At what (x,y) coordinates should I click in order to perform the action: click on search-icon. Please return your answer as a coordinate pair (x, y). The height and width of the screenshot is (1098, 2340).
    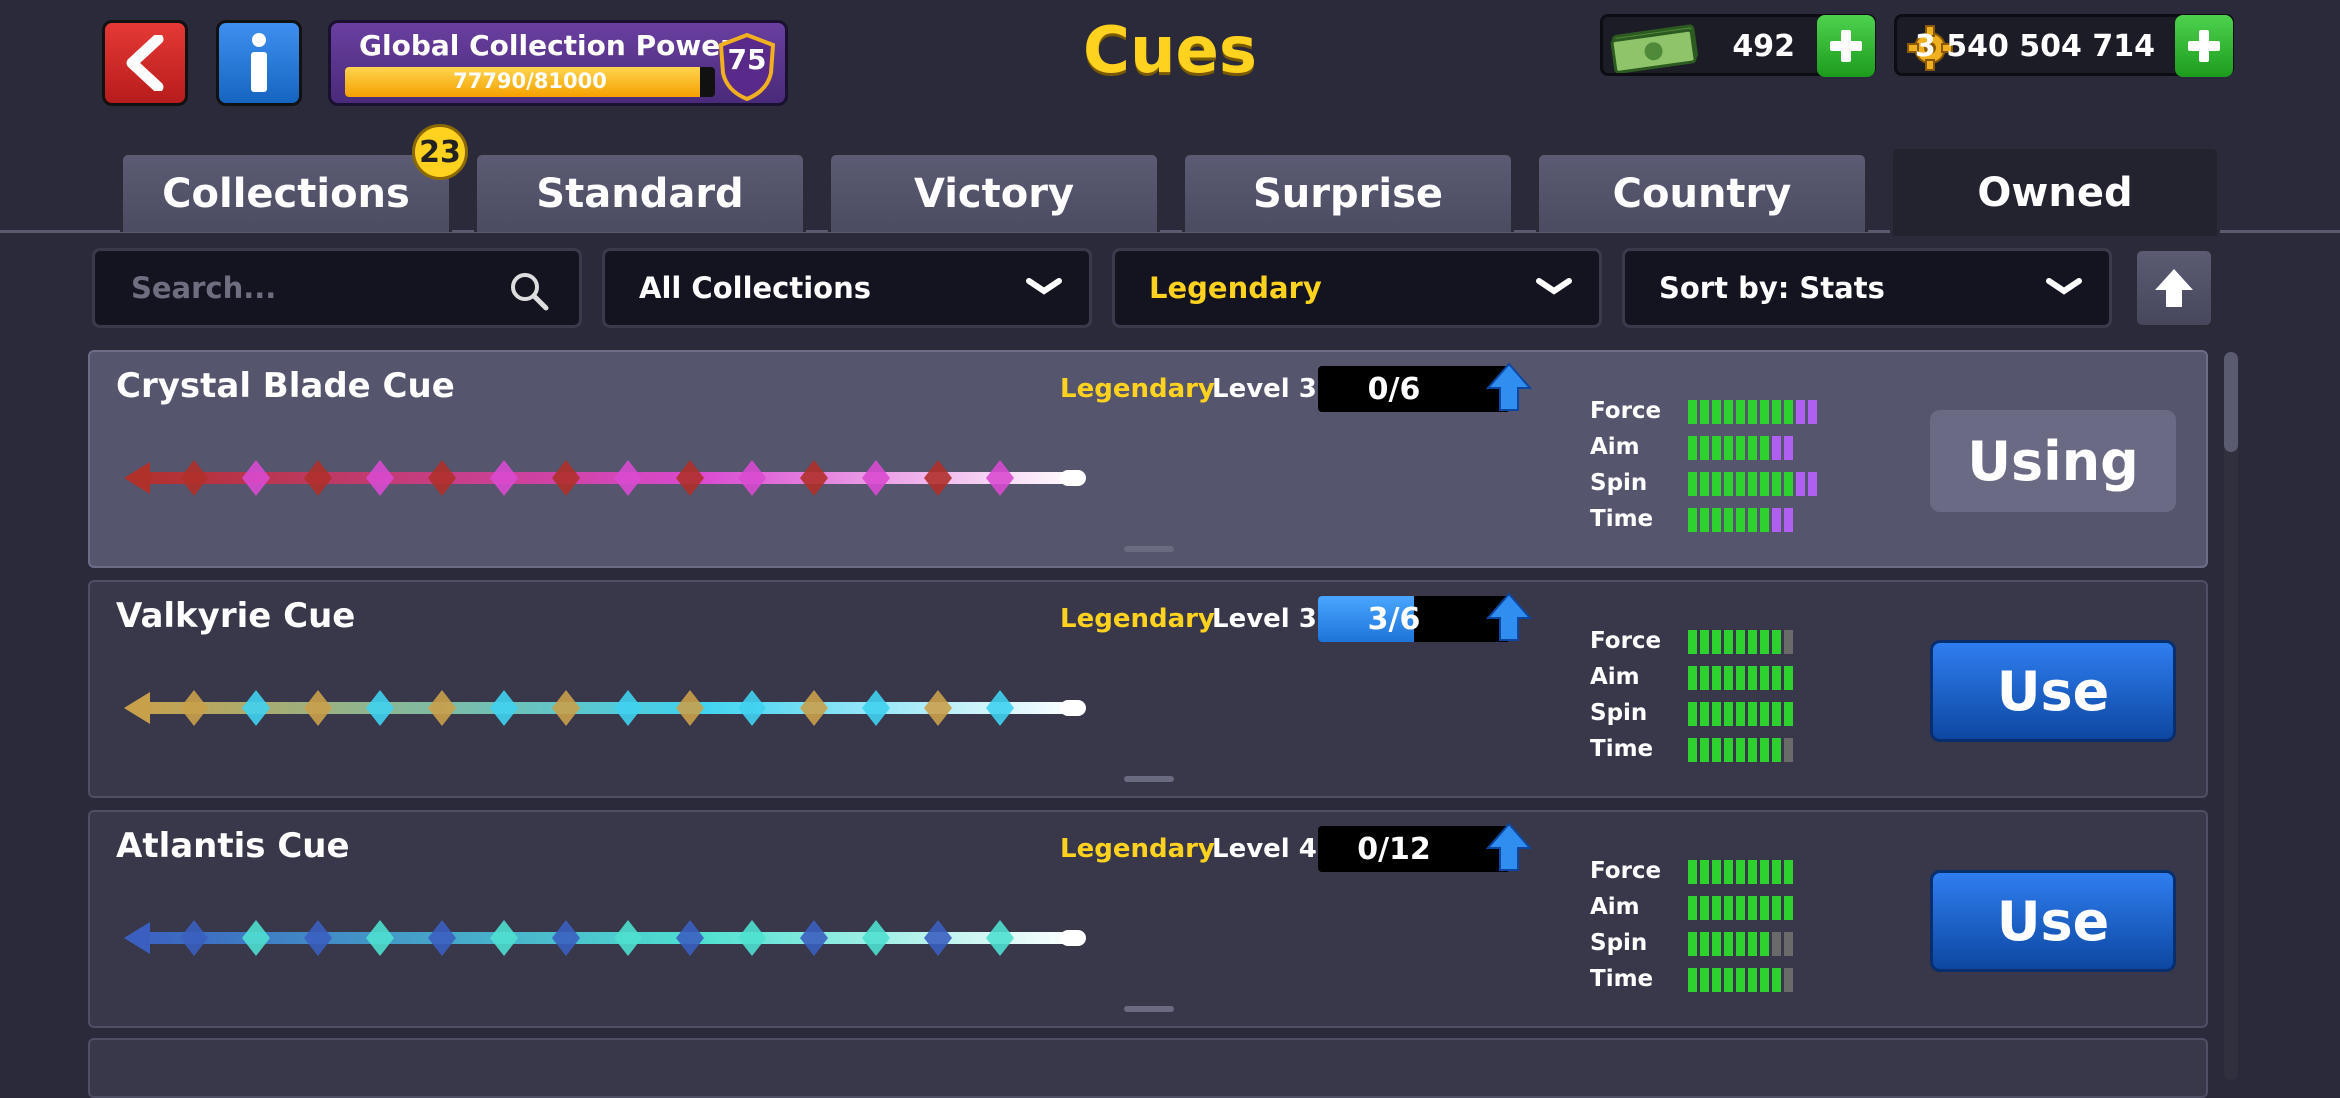
    Looking at the image, I should click on (530, 292).